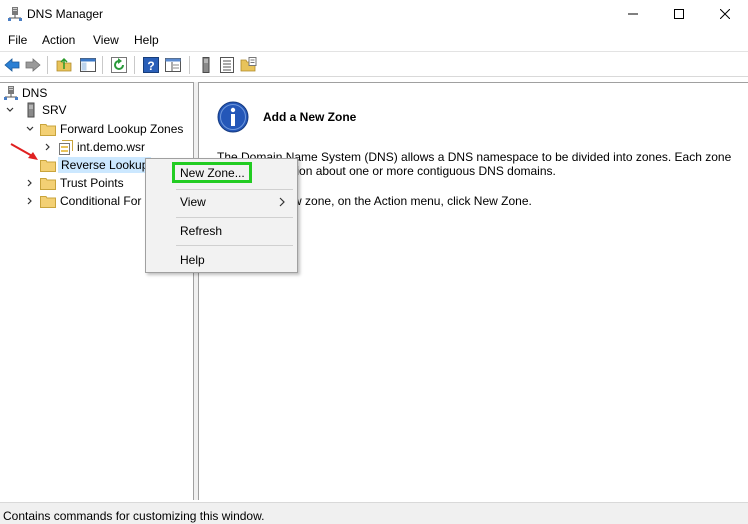 The image size is (748, 524). I want to click on tree-item-reverse-lookup-zones: Reverse Lookup, so click(88, 165).